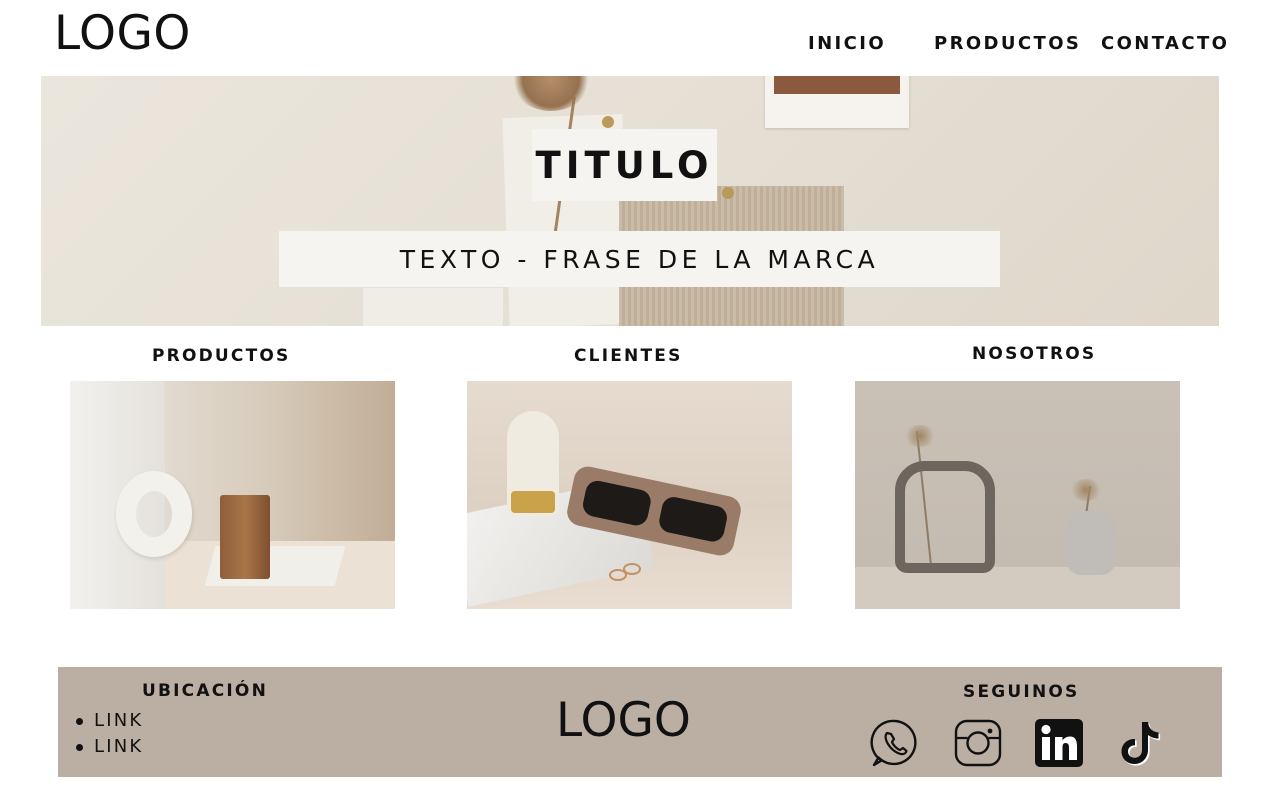 The height and width of the screenshot is (800, 1280). I want to click on footer-social-heading: SEGUINOS, so click(1021, 692).